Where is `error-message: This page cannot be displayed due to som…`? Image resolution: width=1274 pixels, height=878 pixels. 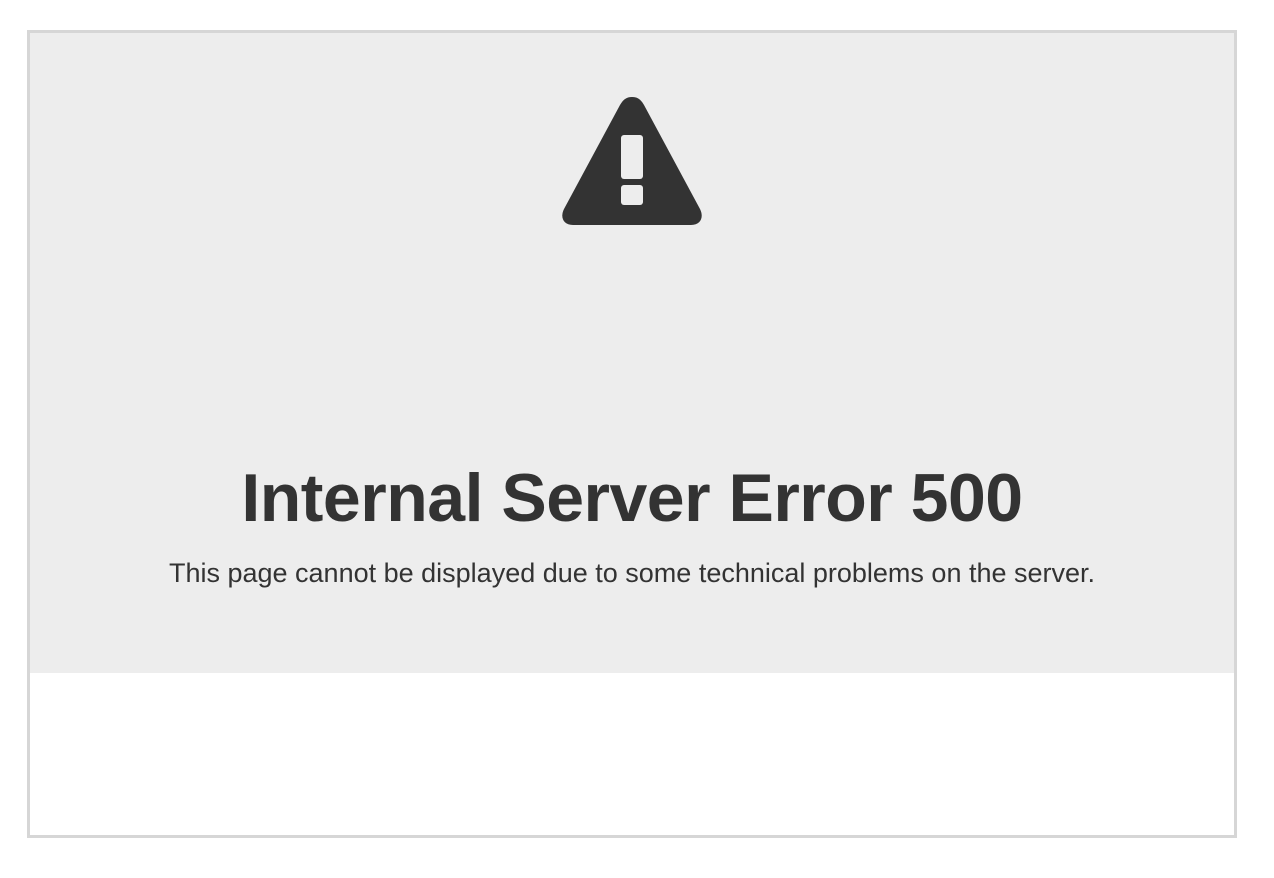 error-message: This page cannot be displayed due to som… is located at coordinates (632, 573).